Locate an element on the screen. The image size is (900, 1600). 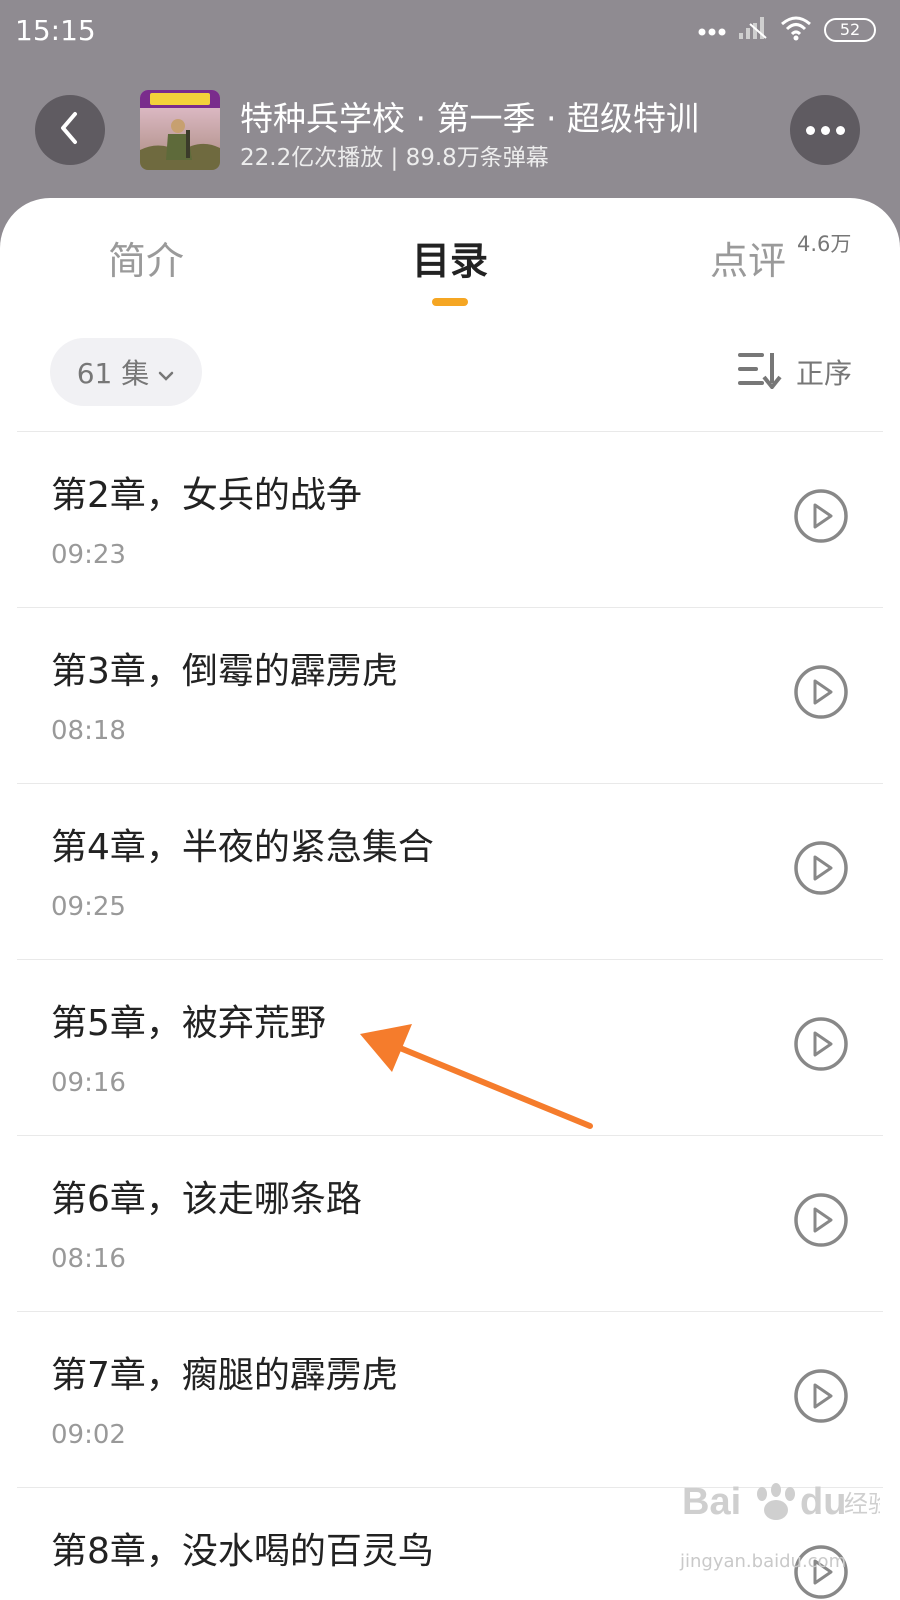
episode-count-dropdown: 61 集 is located at coordinates (126, 372).